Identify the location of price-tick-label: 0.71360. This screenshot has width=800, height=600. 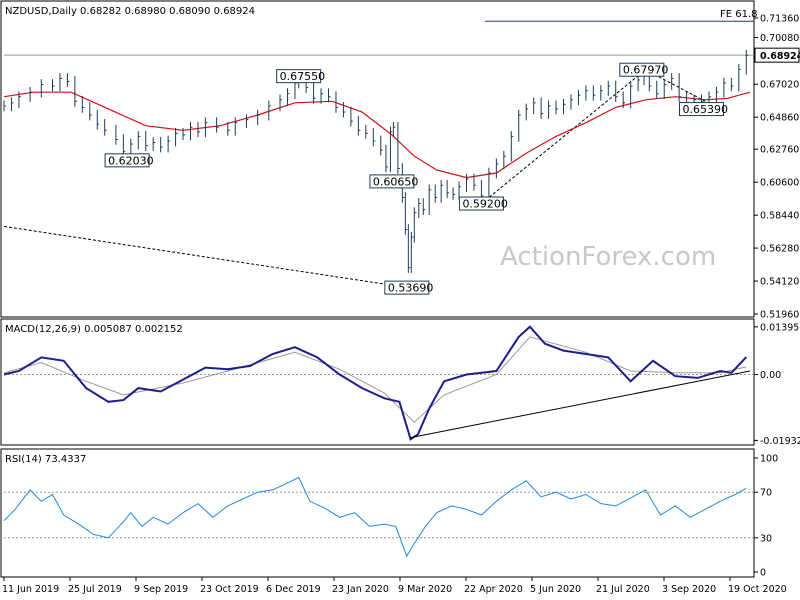
(779, 19).